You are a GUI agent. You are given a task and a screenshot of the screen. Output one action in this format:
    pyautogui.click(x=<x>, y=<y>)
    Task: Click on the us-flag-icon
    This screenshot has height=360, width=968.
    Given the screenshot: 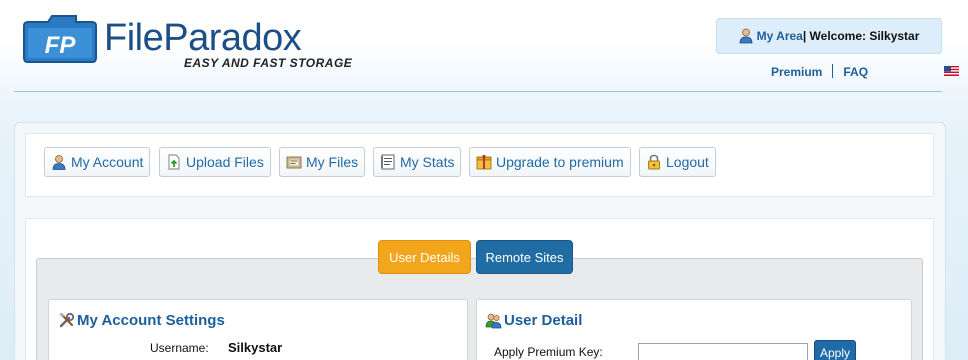 What is the action you would take?
    pyautogui.click(x=951, y=71)
    